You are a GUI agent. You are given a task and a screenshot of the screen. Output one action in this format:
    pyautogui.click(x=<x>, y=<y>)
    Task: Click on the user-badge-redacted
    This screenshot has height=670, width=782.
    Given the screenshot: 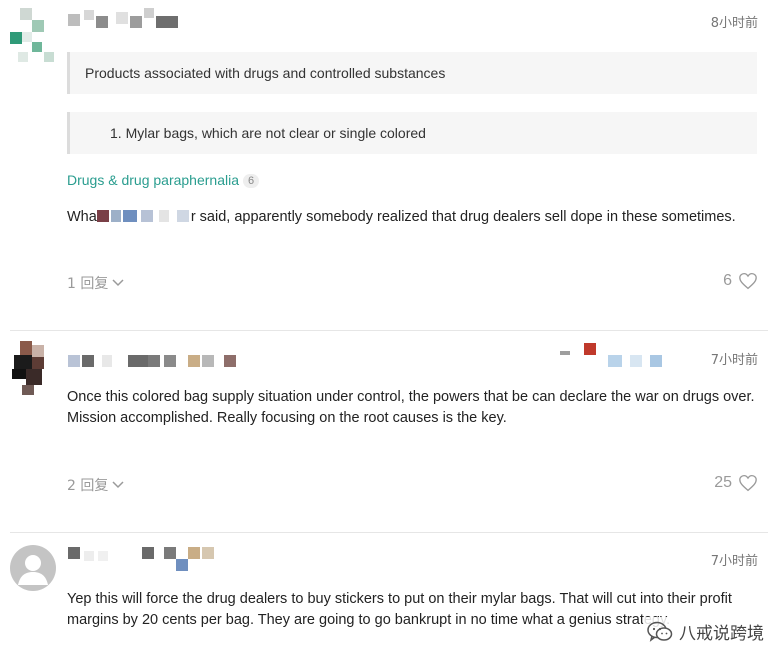 What is the action you would take?
    pyautogui.click(x=619, y=354)
    